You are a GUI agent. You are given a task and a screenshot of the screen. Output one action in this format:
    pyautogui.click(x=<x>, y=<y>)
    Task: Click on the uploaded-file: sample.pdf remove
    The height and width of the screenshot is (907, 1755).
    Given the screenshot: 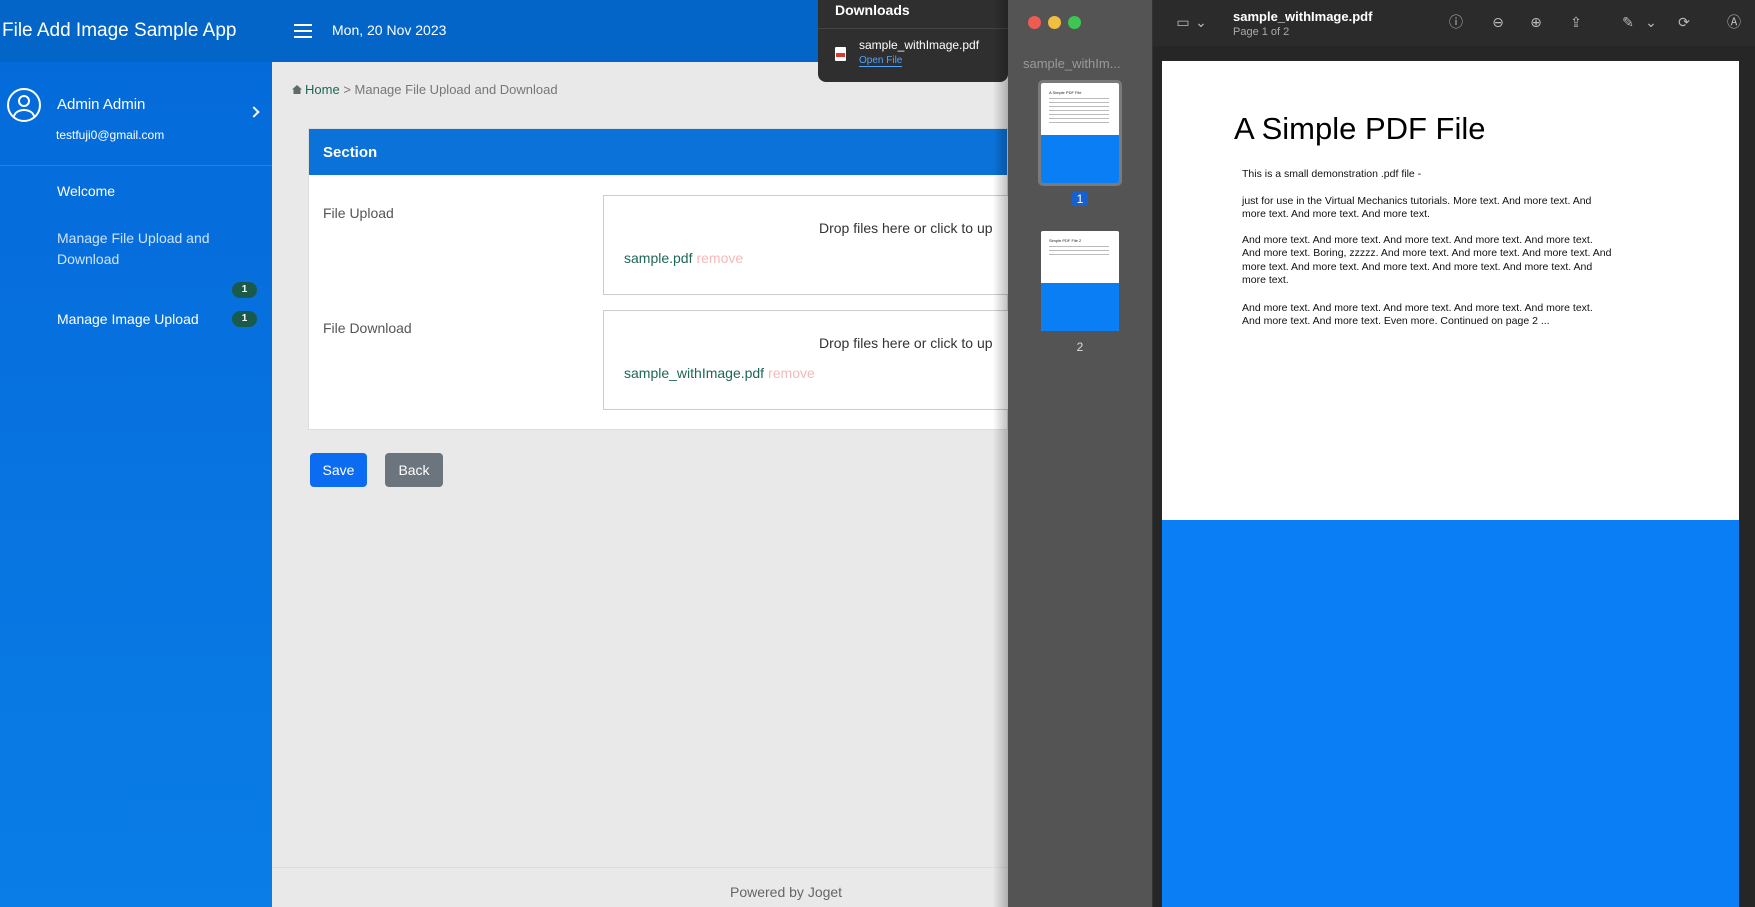 What is the action you would take?
    pyautogui.click(x=683, y=258)
    